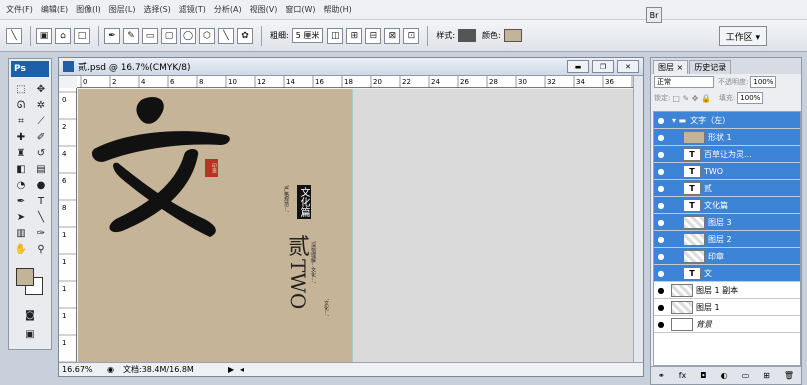 Image resolution: width=807 pixels, height=385 pixels. I want to click on eyedropper-tool-icon: ✑, so click(41, 233).